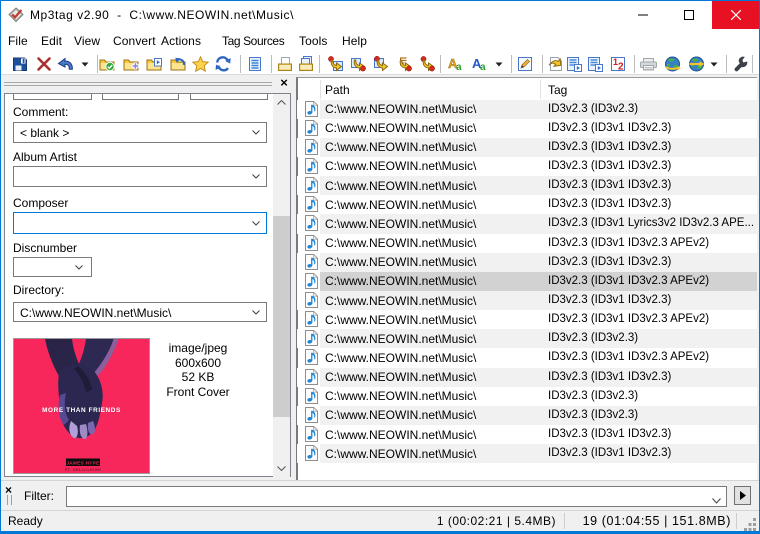 The image size is (760, 534). What do you see at coordinates (83, 470) in the screenshot?
I see `svg-text: FT. KELLI-LEIGH` at bounding box center [83, 470].